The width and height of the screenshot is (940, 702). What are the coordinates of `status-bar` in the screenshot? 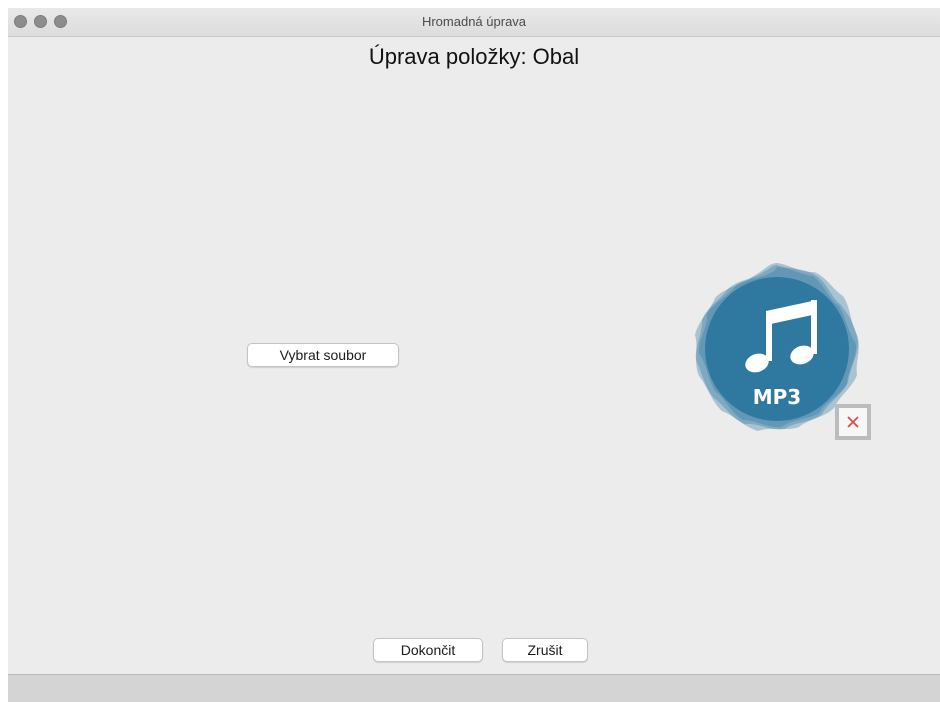 It's located at (474, 688).